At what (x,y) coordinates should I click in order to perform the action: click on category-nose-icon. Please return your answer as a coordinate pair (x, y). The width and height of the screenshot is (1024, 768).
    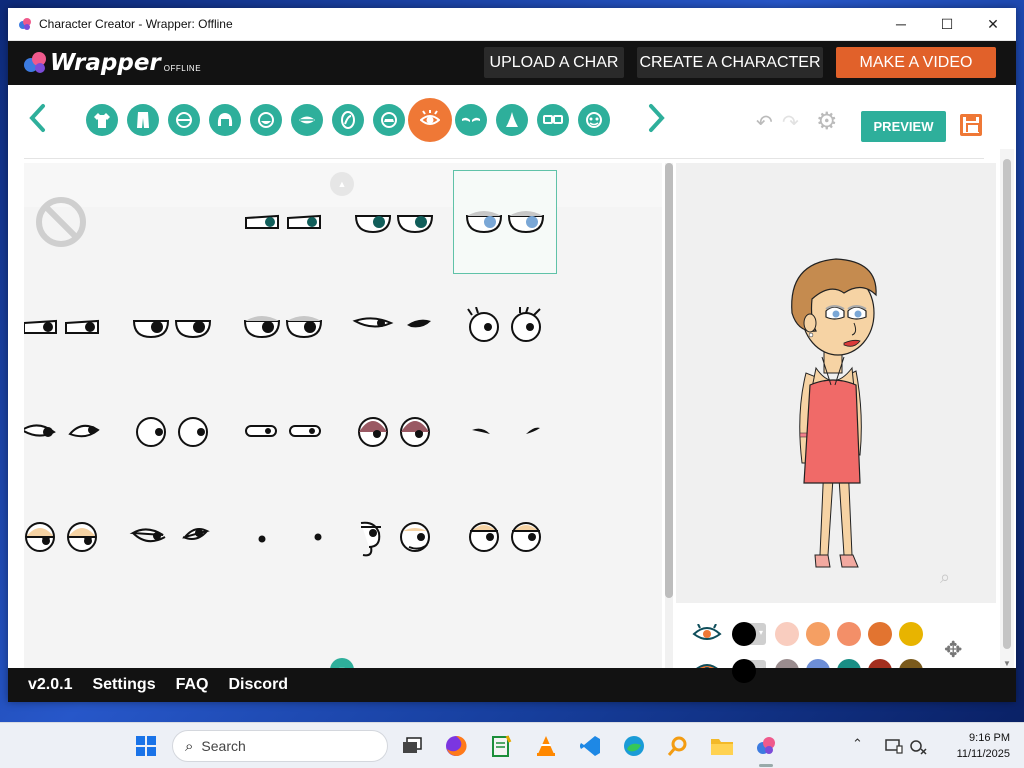
    Looking at the image, I should click on (512, 120).